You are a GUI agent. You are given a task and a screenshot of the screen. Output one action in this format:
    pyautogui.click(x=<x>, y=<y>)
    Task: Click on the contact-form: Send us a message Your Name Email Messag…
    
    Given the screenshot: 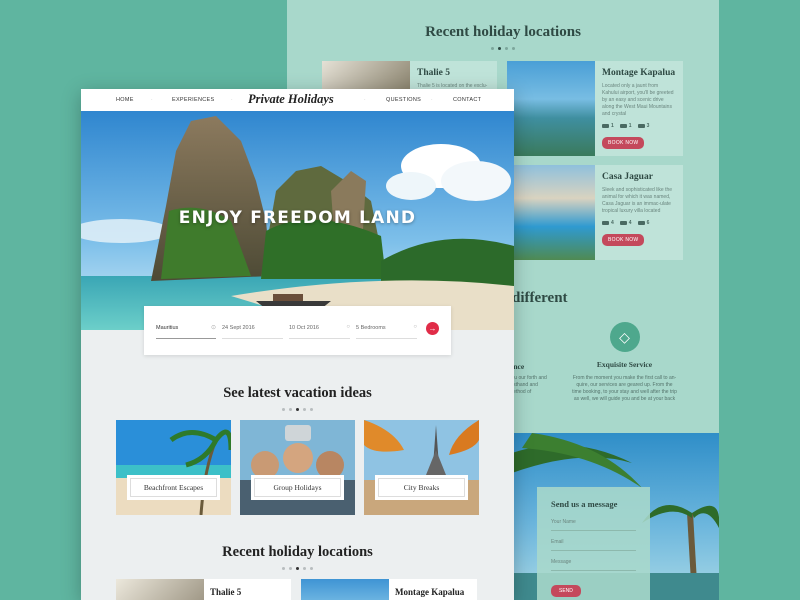 What is the action you would take?
    pyautogui.click(x=593, y=543)
    